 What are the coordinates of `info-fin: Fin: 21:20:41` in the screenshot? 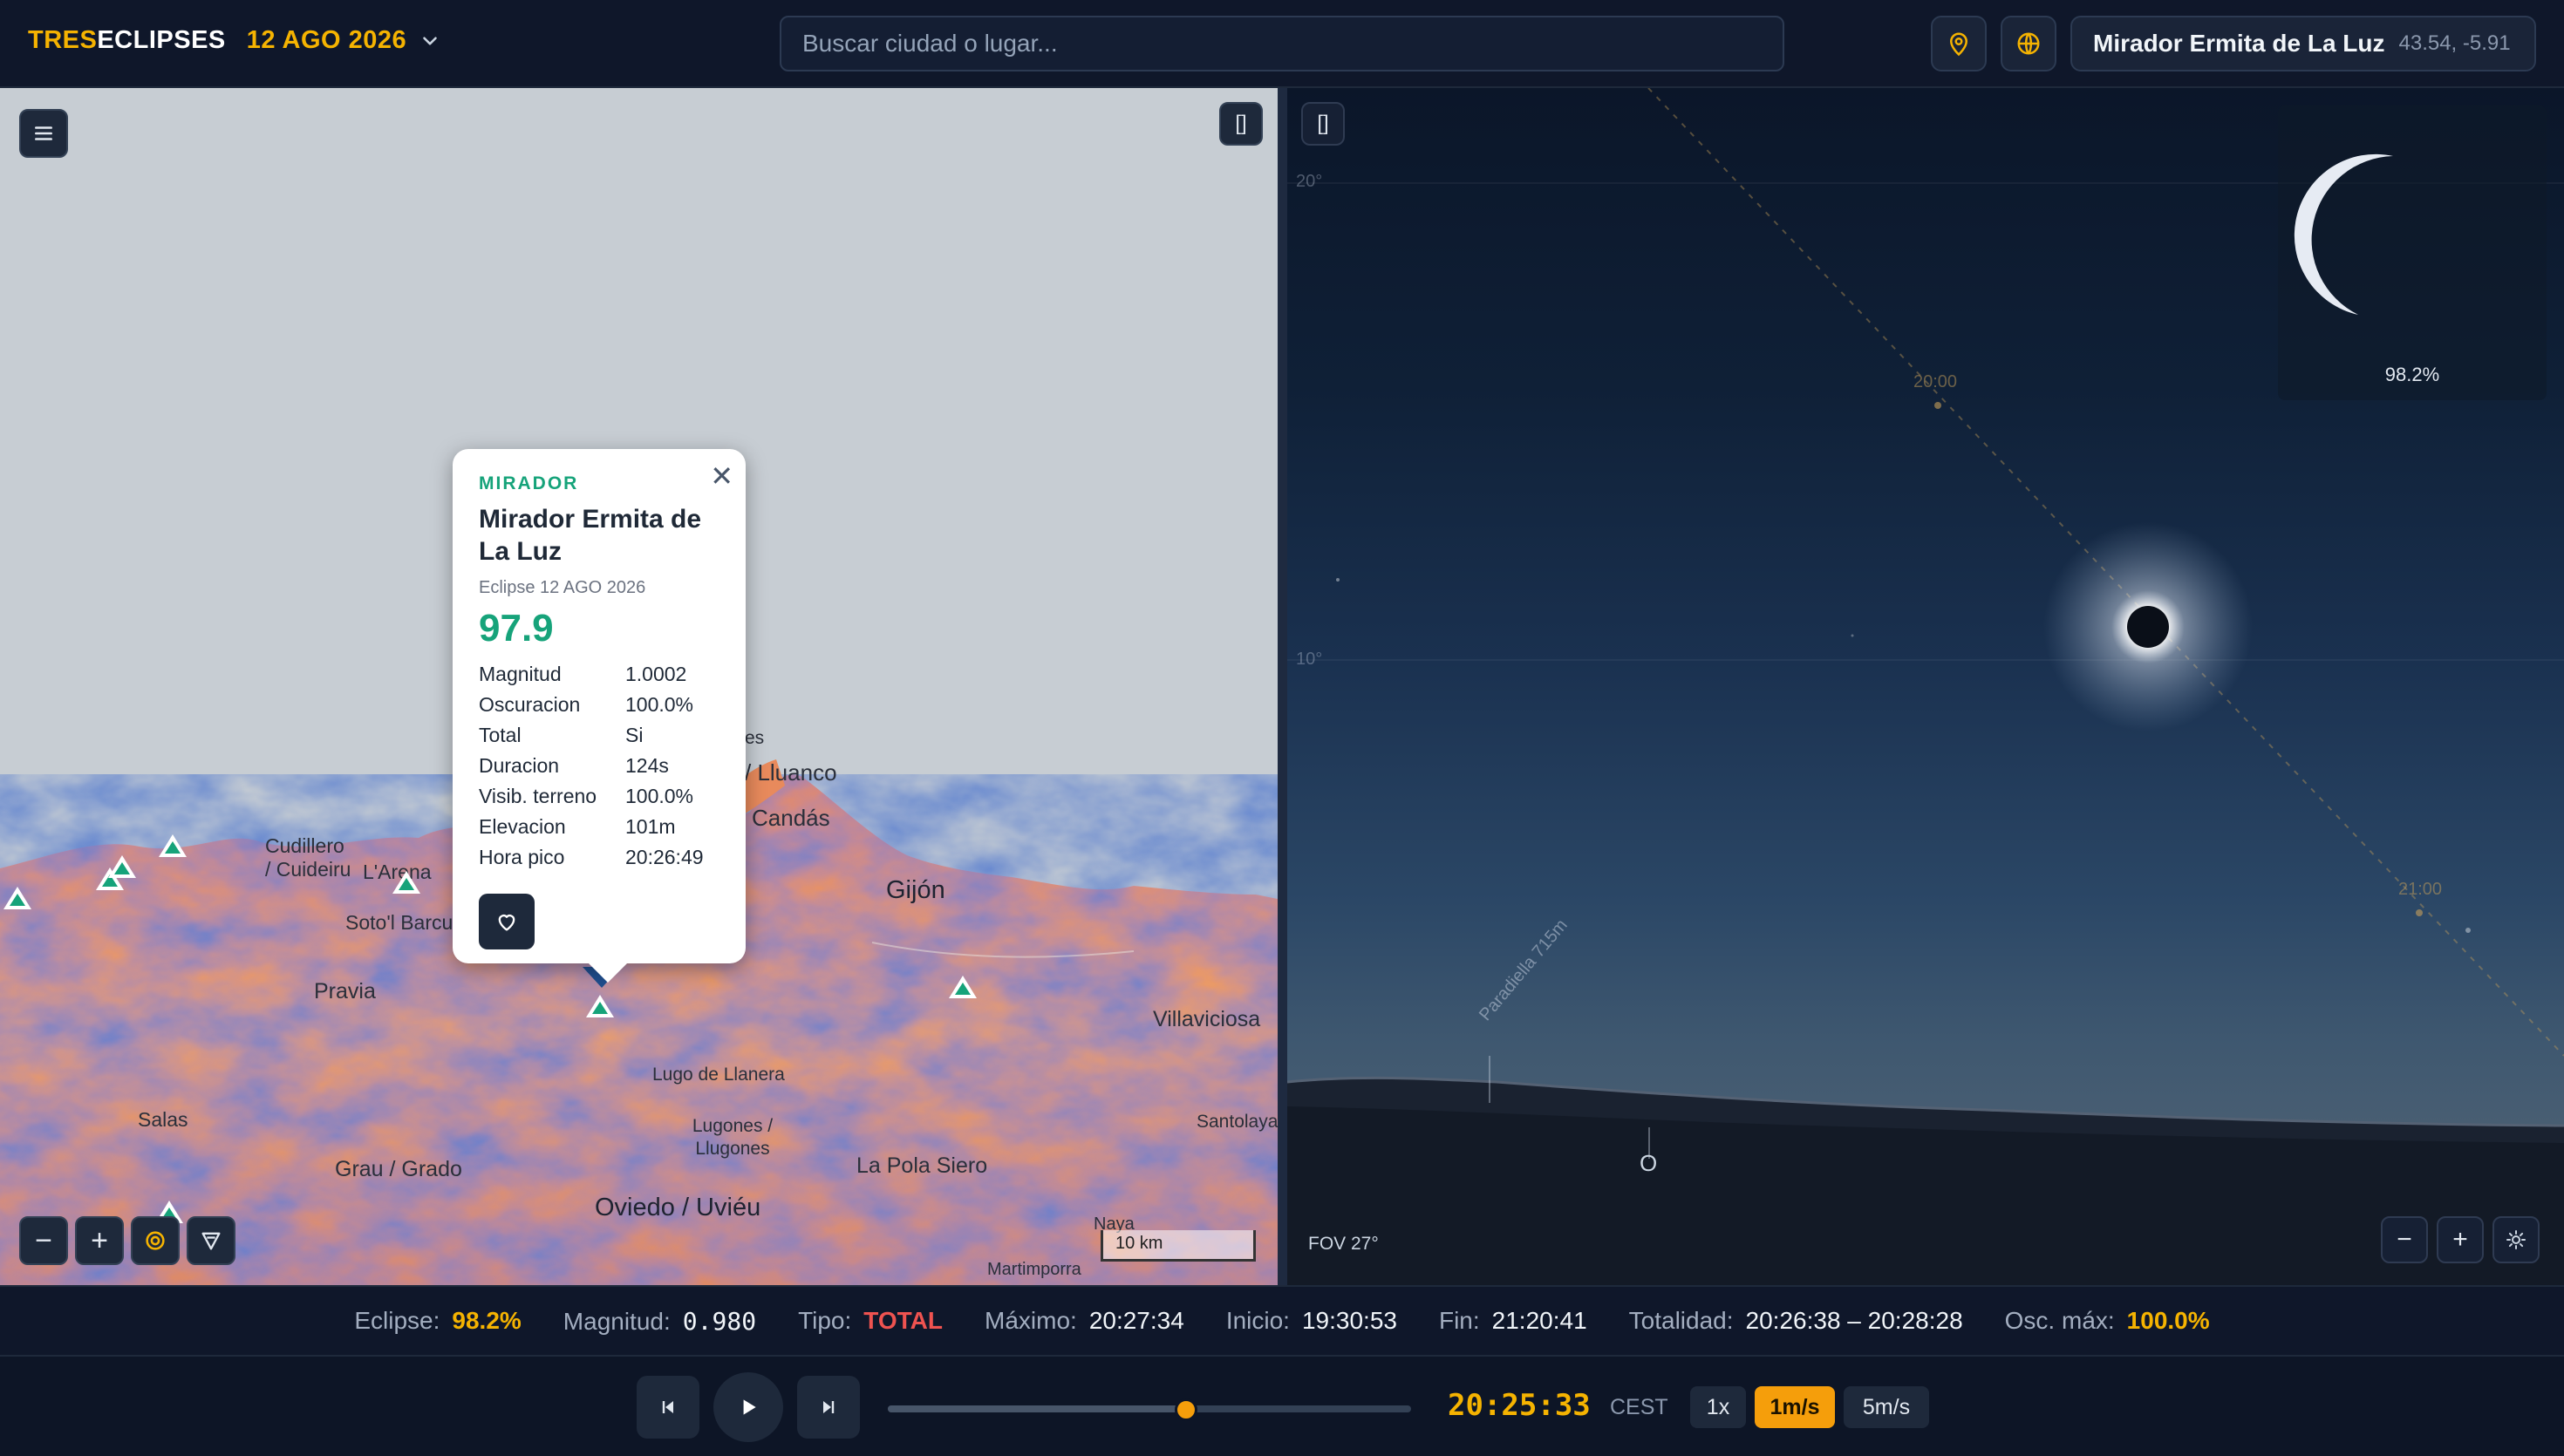 It's located at (1512, 1320).